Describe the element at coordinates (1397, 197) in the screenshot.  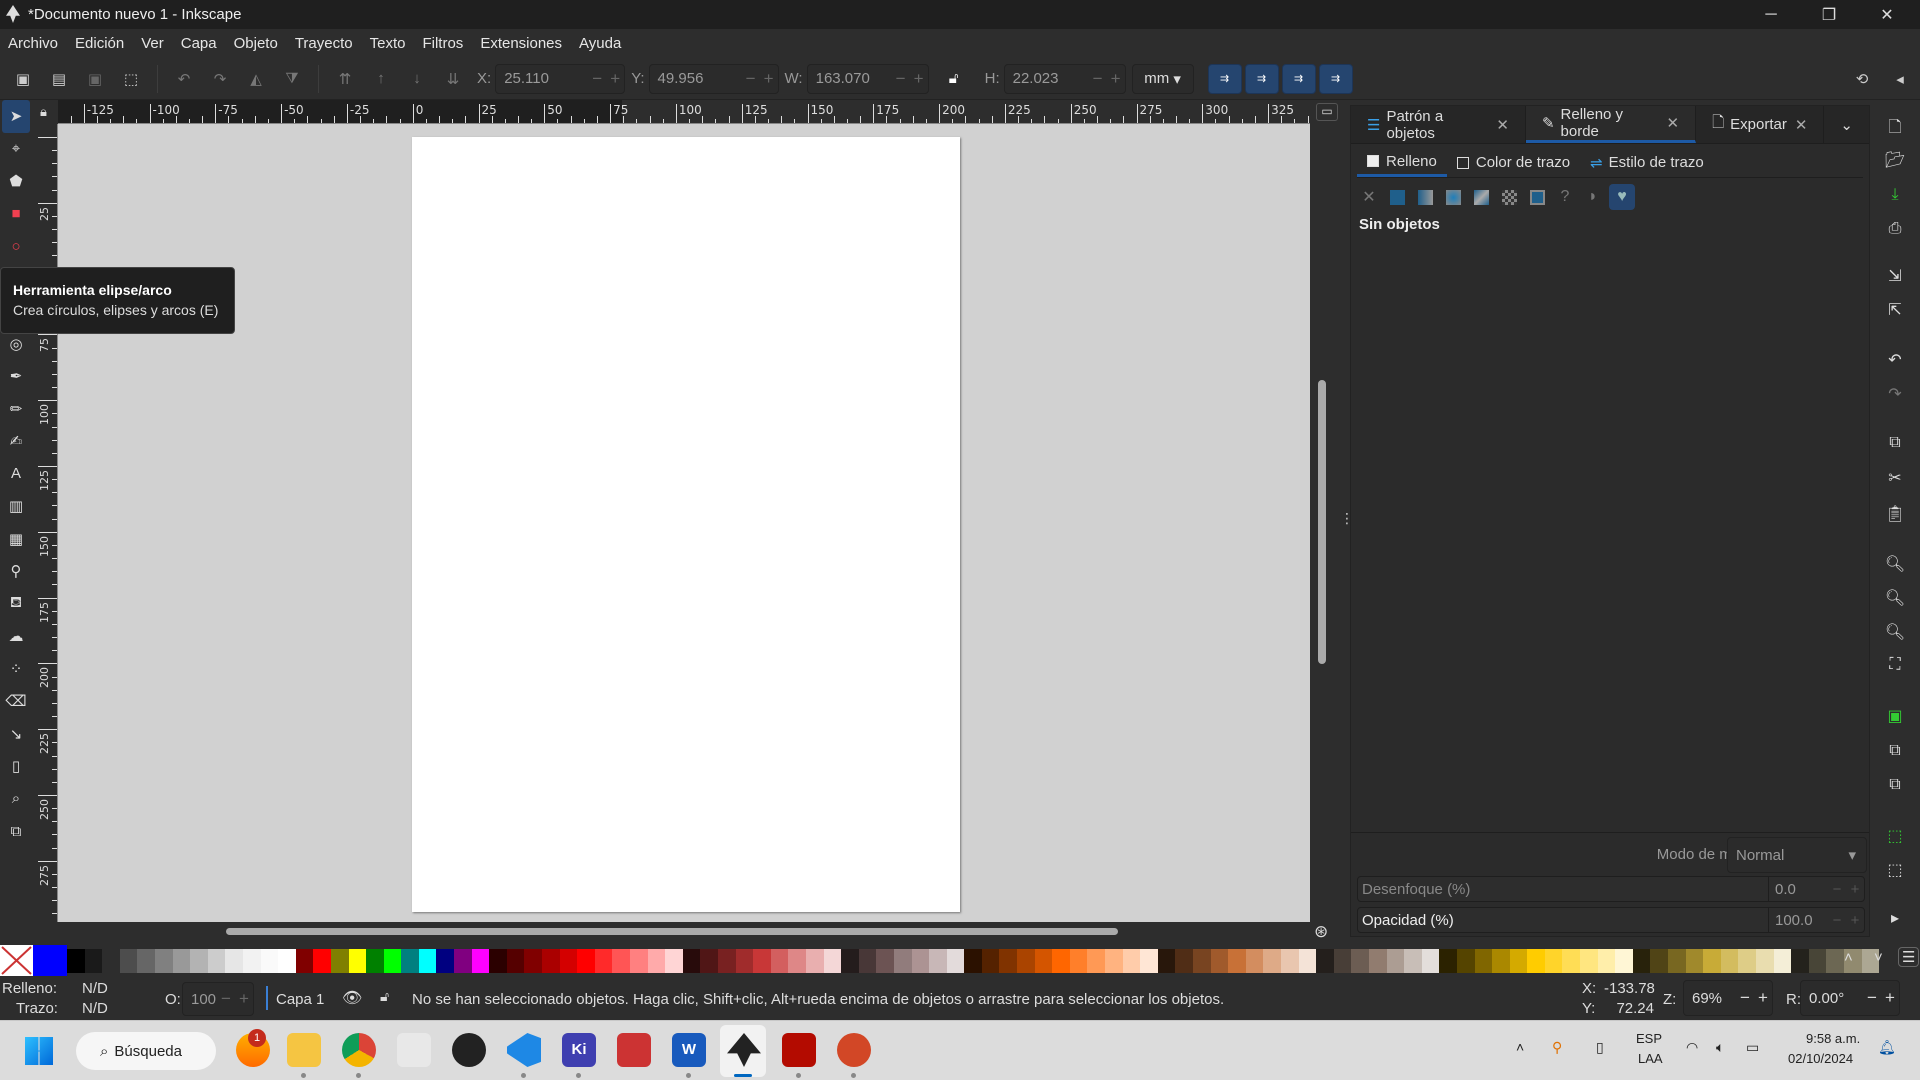
I see `flat-color-icon` at that location.